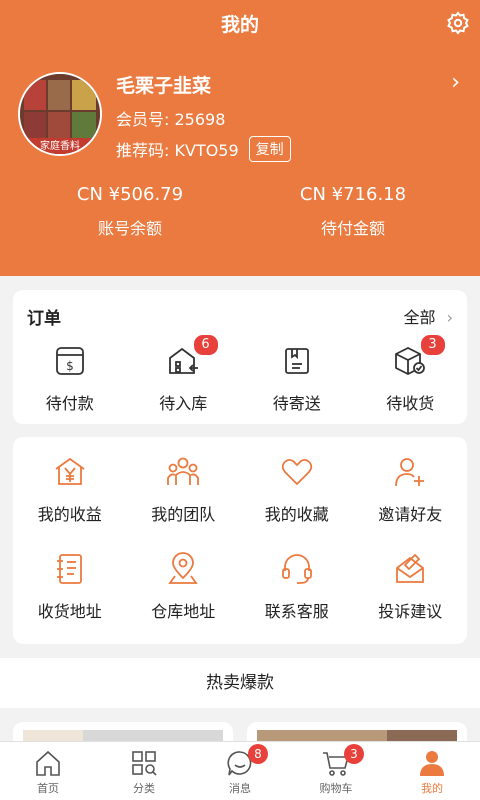  What do you see at coordinates (269, 149) in the screenshot?
I see `copy-button: 复制` at bounding box center [269, 149].